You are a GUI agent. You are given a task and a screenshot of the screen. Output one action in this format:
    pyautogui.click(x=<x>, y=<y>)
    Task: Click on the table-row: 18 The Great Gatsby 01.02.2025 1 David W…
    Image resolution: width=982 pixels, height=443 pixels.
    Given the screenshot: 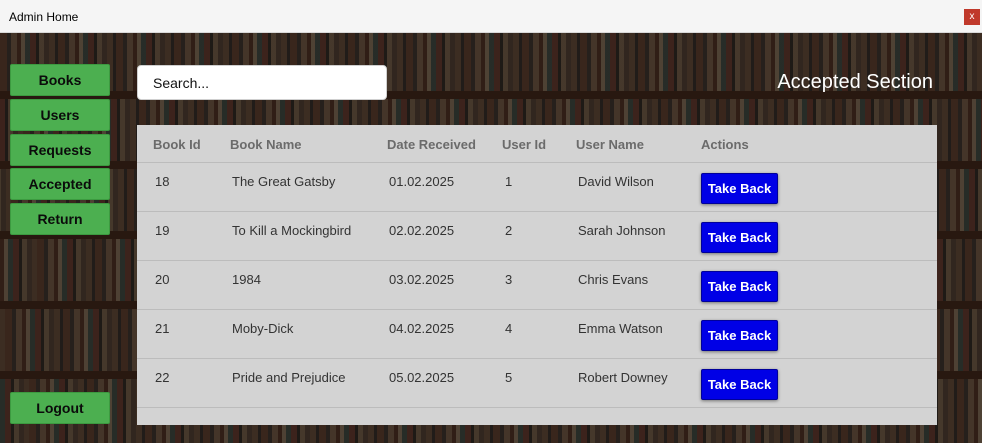 What is the action you would take?
    pyautogui.click(x=537, y=187)
    